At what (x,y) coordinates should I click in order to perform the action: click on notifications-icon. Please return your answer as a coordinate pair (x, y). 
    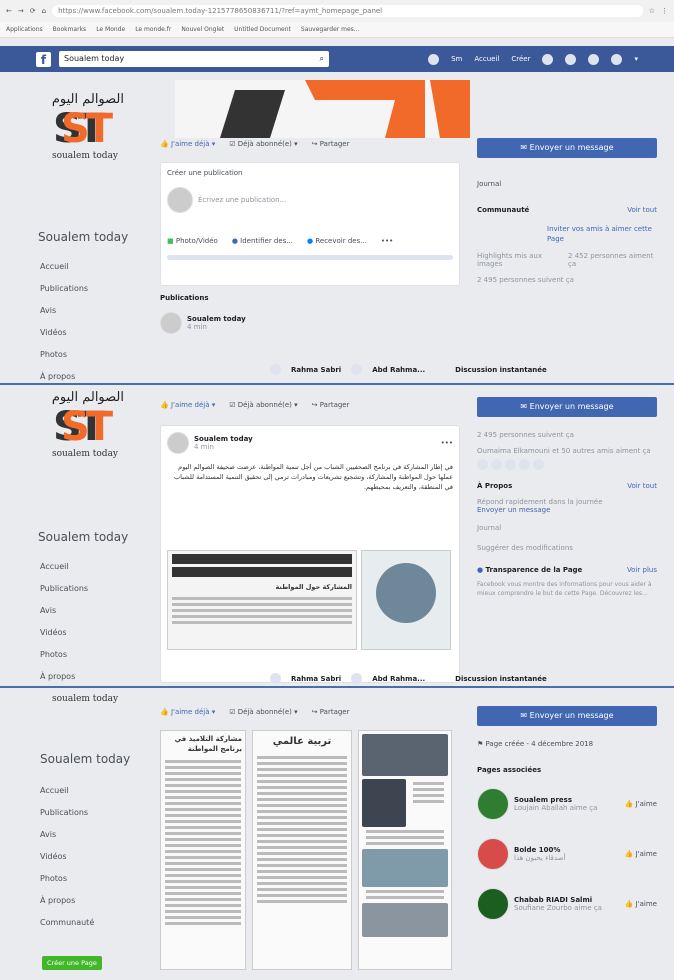
    Looking at the image, I should click on (594, 59).